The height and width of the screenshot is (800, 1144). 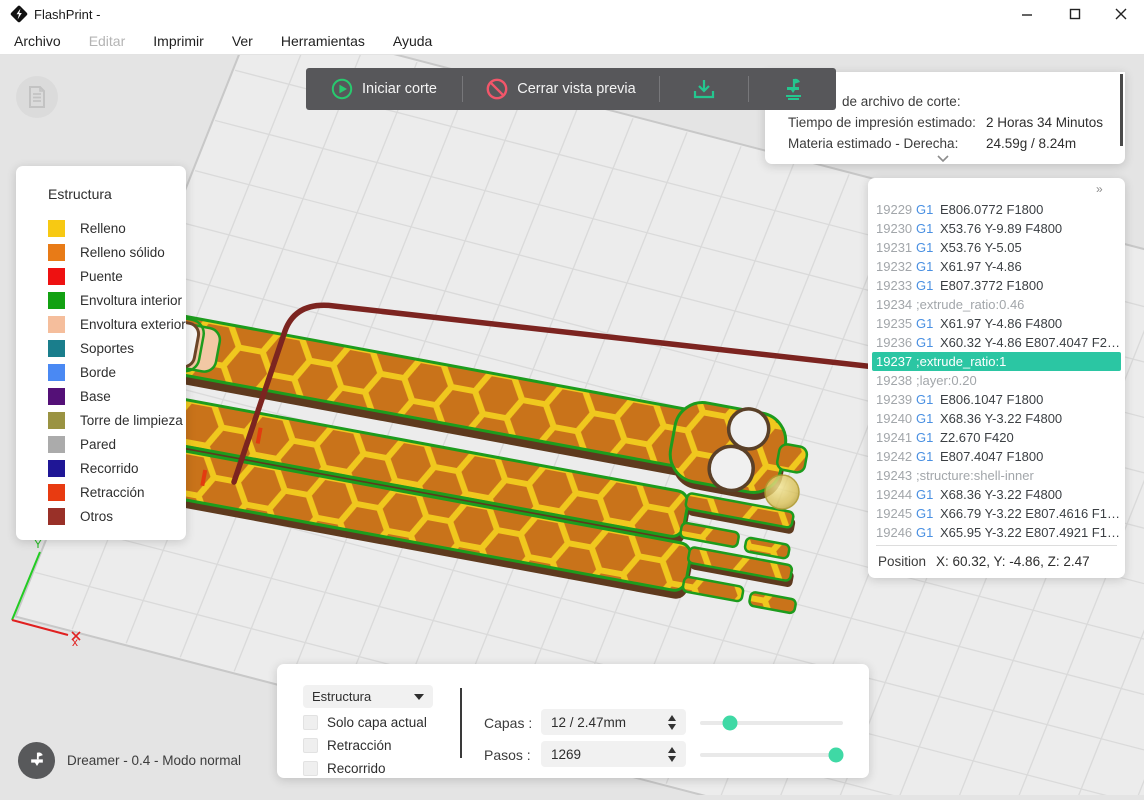 I want to click on gcode-line: 19235 G1 X61.97 Y-4.86 F4800, so click(x=996, y=323).